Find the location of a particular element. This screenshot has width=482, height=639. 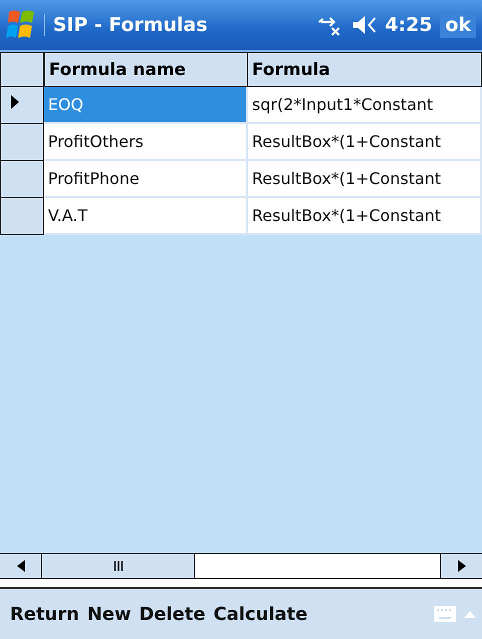

scroll-left-button is located at coordinates (21, 566).